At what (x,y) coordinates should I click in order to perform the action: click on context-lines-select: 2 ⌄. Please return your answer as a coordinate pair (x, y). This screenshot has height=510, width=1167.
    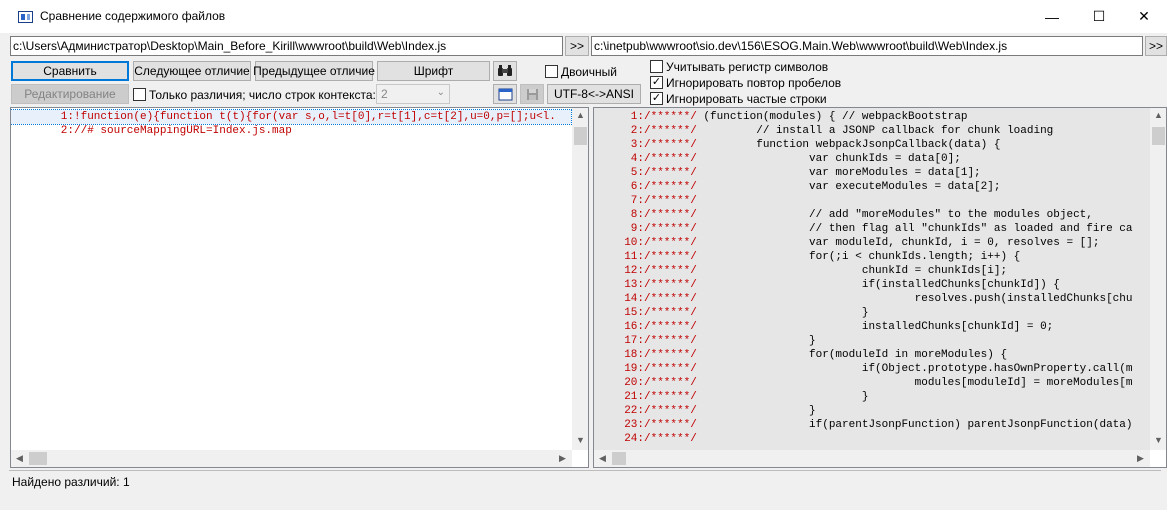
    Looking at the image, I should click on (413, 94).